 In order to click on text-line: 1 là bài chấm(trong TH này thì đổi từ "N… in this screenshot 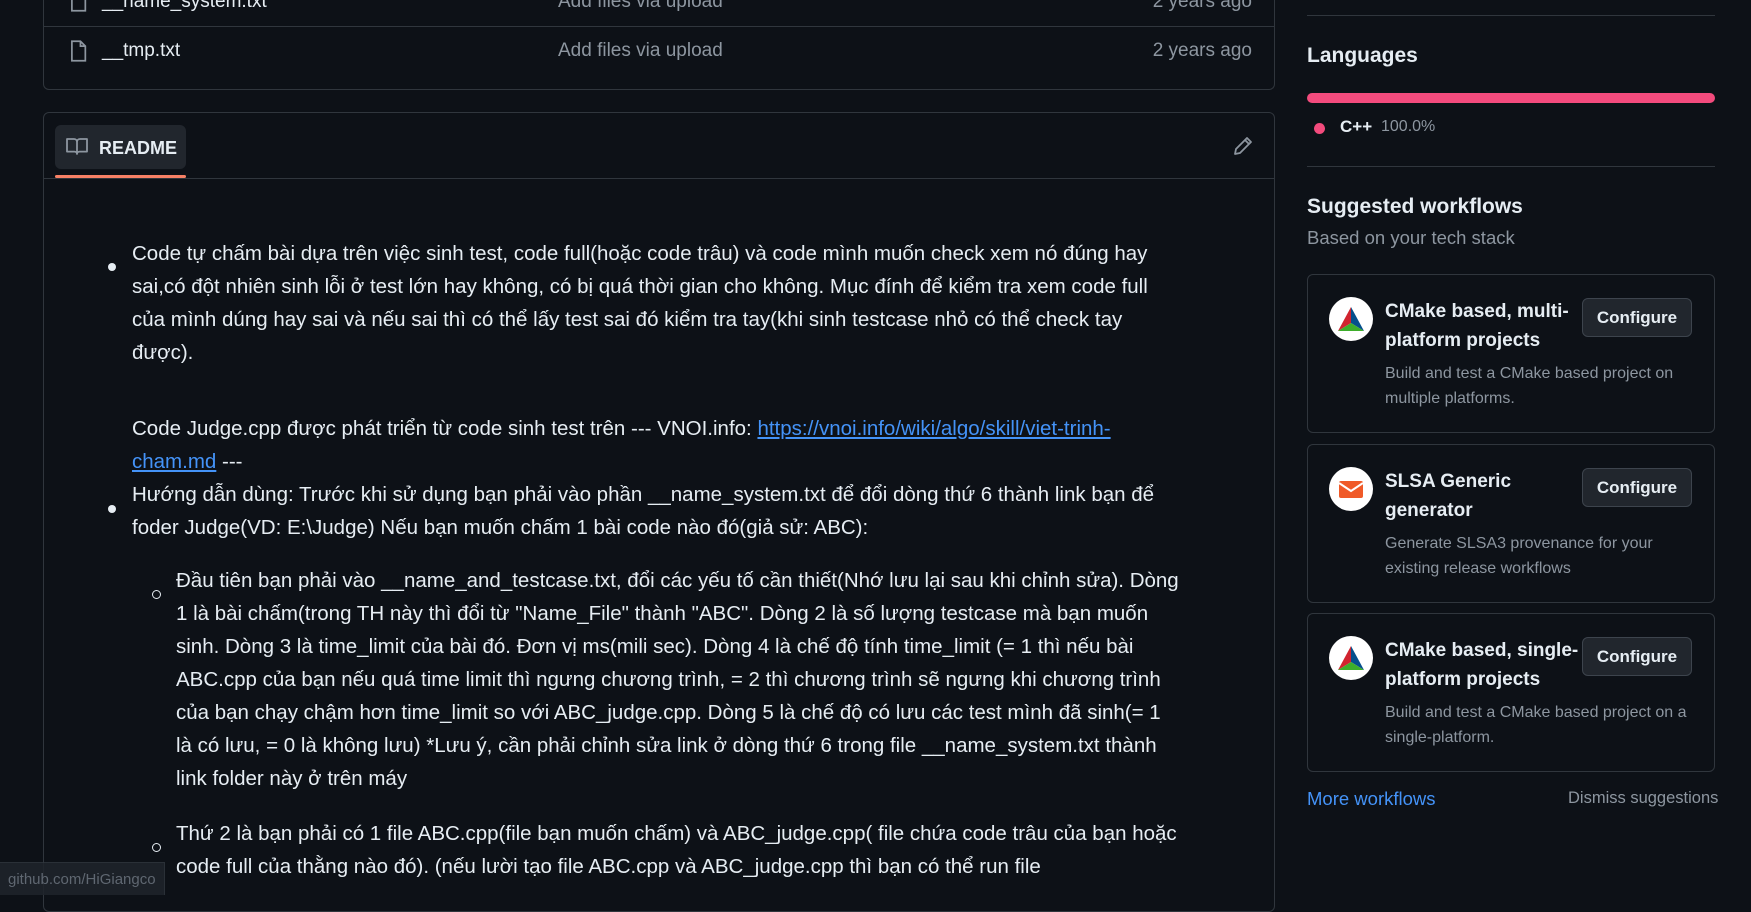, I will do `click(662, 613)`.